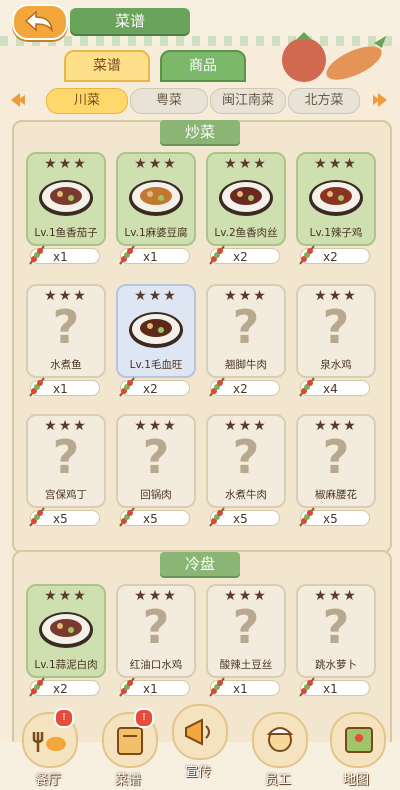 The height and width of the screenshot is (790, 400). I want to click on nav-label: 餐厅, so click(47, 780).